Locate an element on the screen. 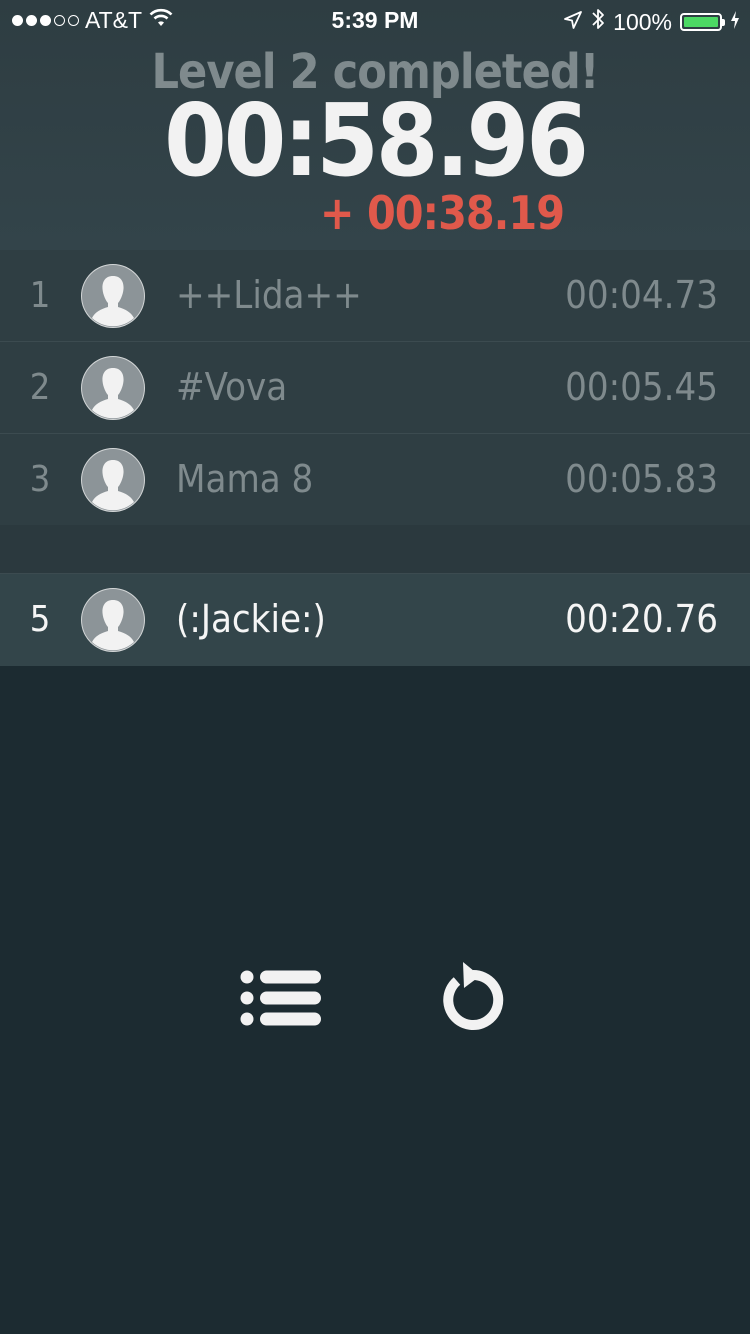 Image resolution: width=750 pixels, height=1334 pixels. restart-button is located at coordinates (469, 1000).